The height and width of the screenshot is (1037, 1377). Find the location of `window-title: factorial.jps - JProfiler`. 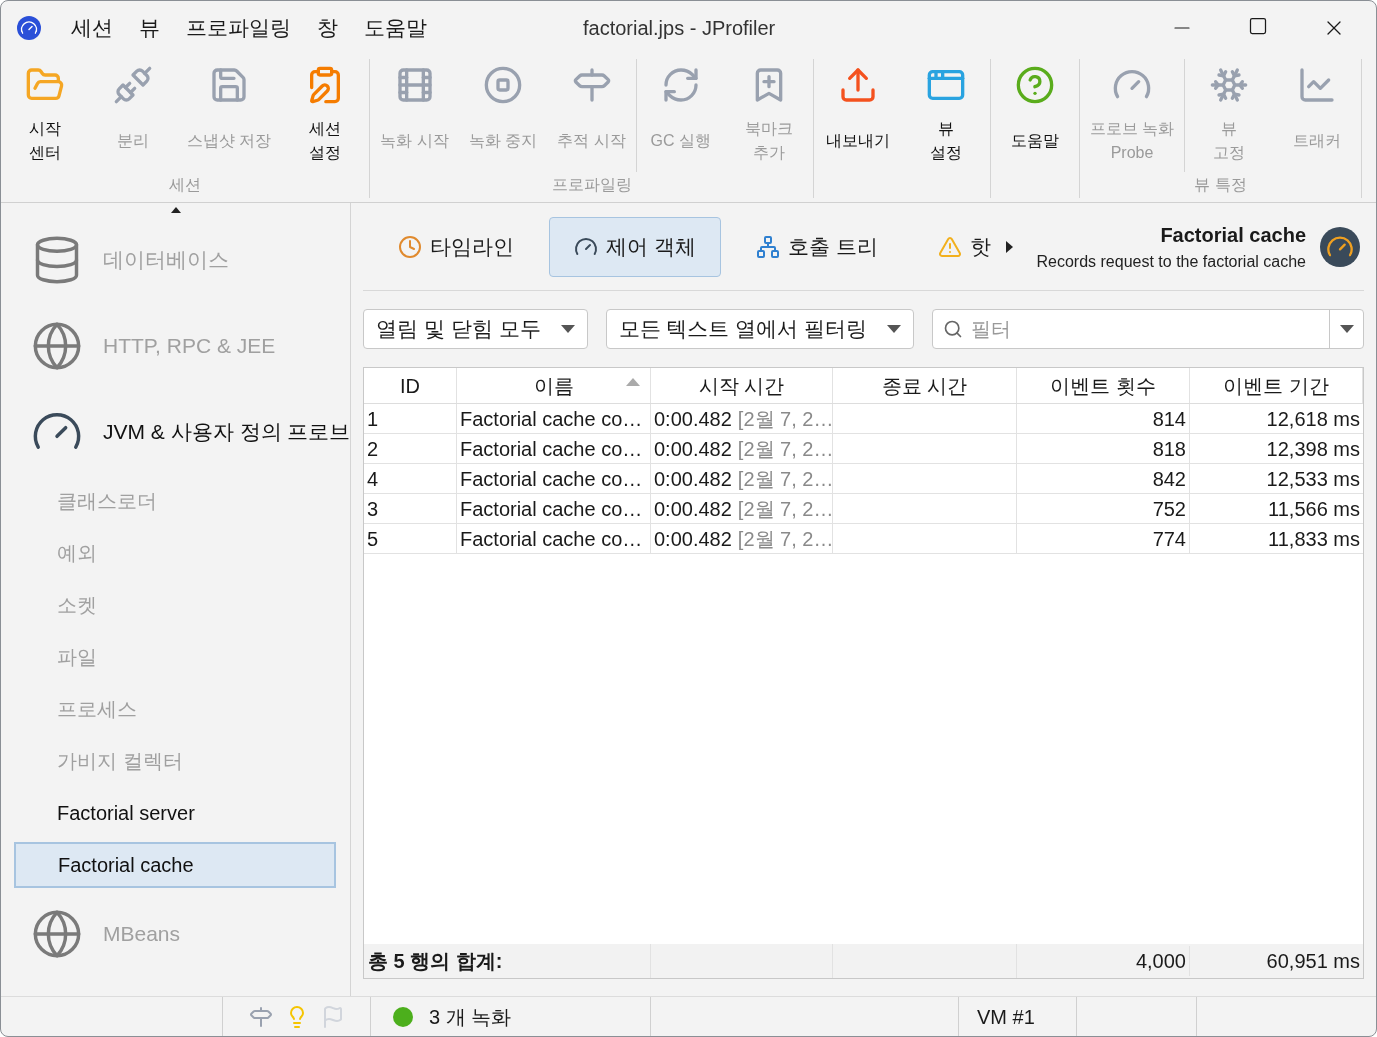

window-title: factorial.jps - JProfiler is located at coordinates (679, 28).